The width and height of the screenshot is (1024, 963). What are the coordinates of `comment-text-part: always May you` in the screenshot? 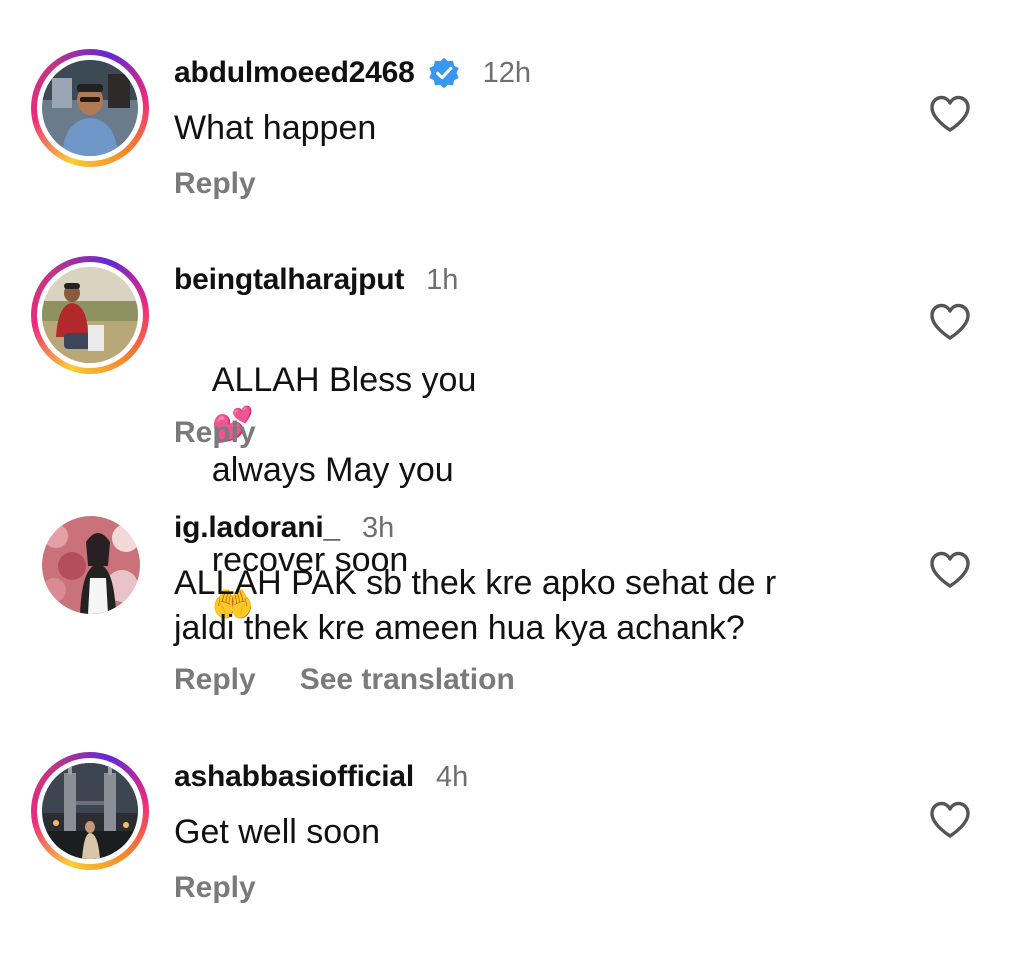 It's located at (332, 470).